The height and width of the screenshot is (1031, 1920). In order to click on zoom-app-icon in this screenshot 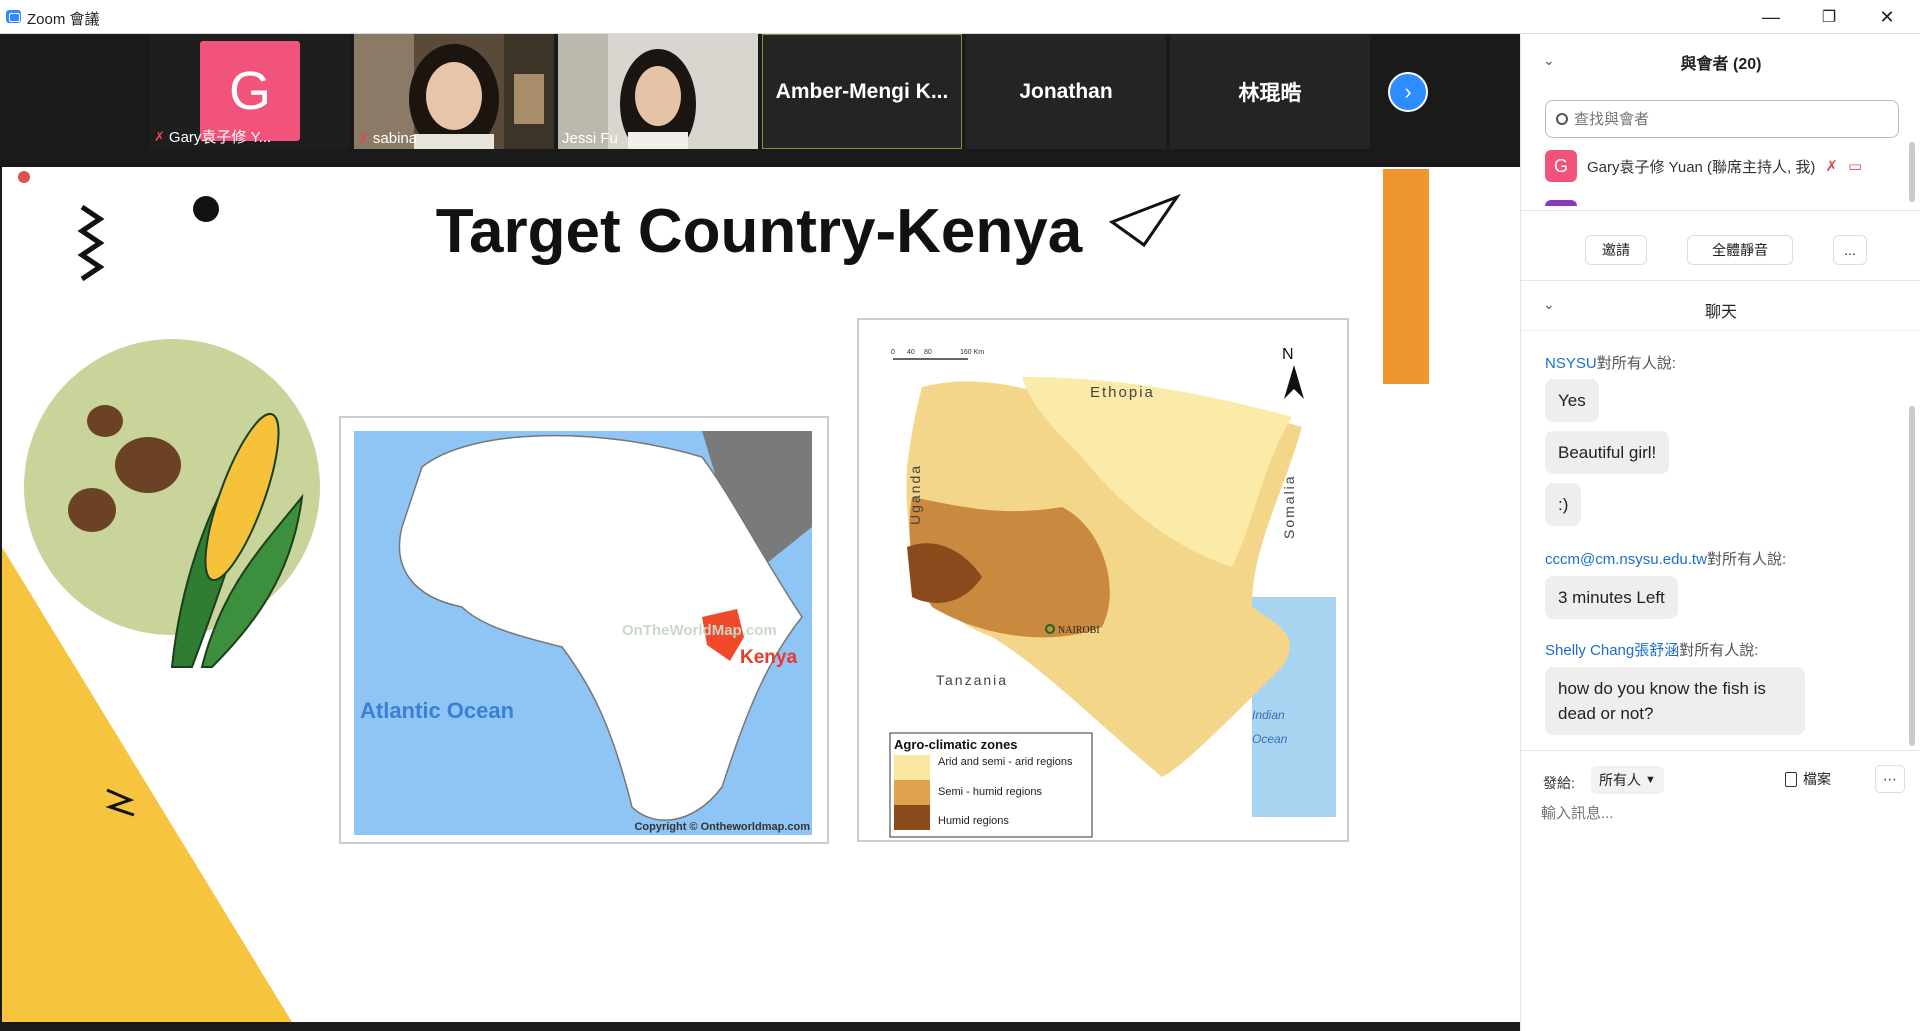, I will do `click(13, 16)`.